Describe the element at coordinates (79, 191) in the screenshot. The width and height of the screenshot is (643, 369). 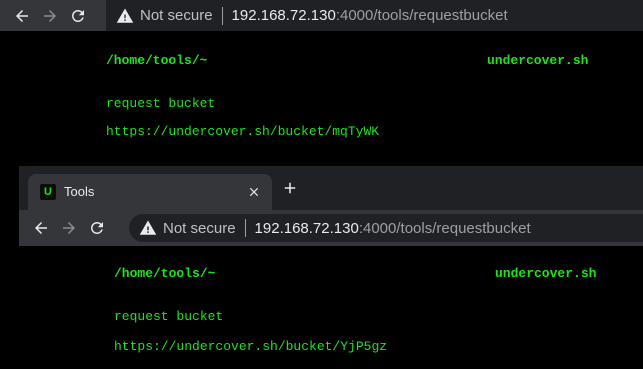
I see `tab-title: Tools` at that location.